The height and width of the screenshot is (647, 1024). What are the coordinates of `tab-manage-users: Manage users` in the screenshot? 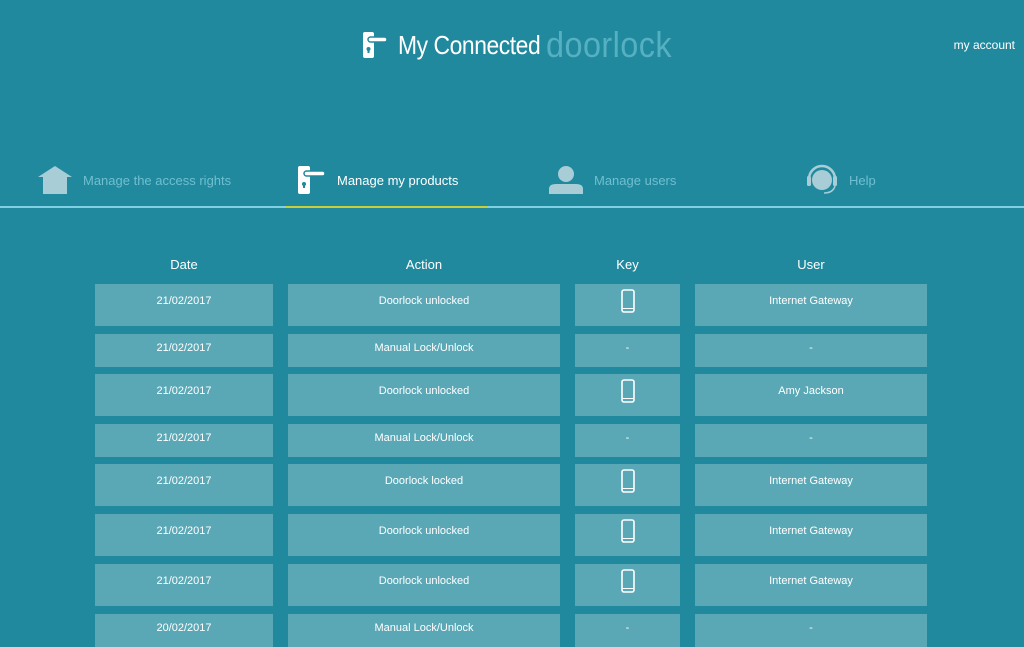 It's located at (612, 180).